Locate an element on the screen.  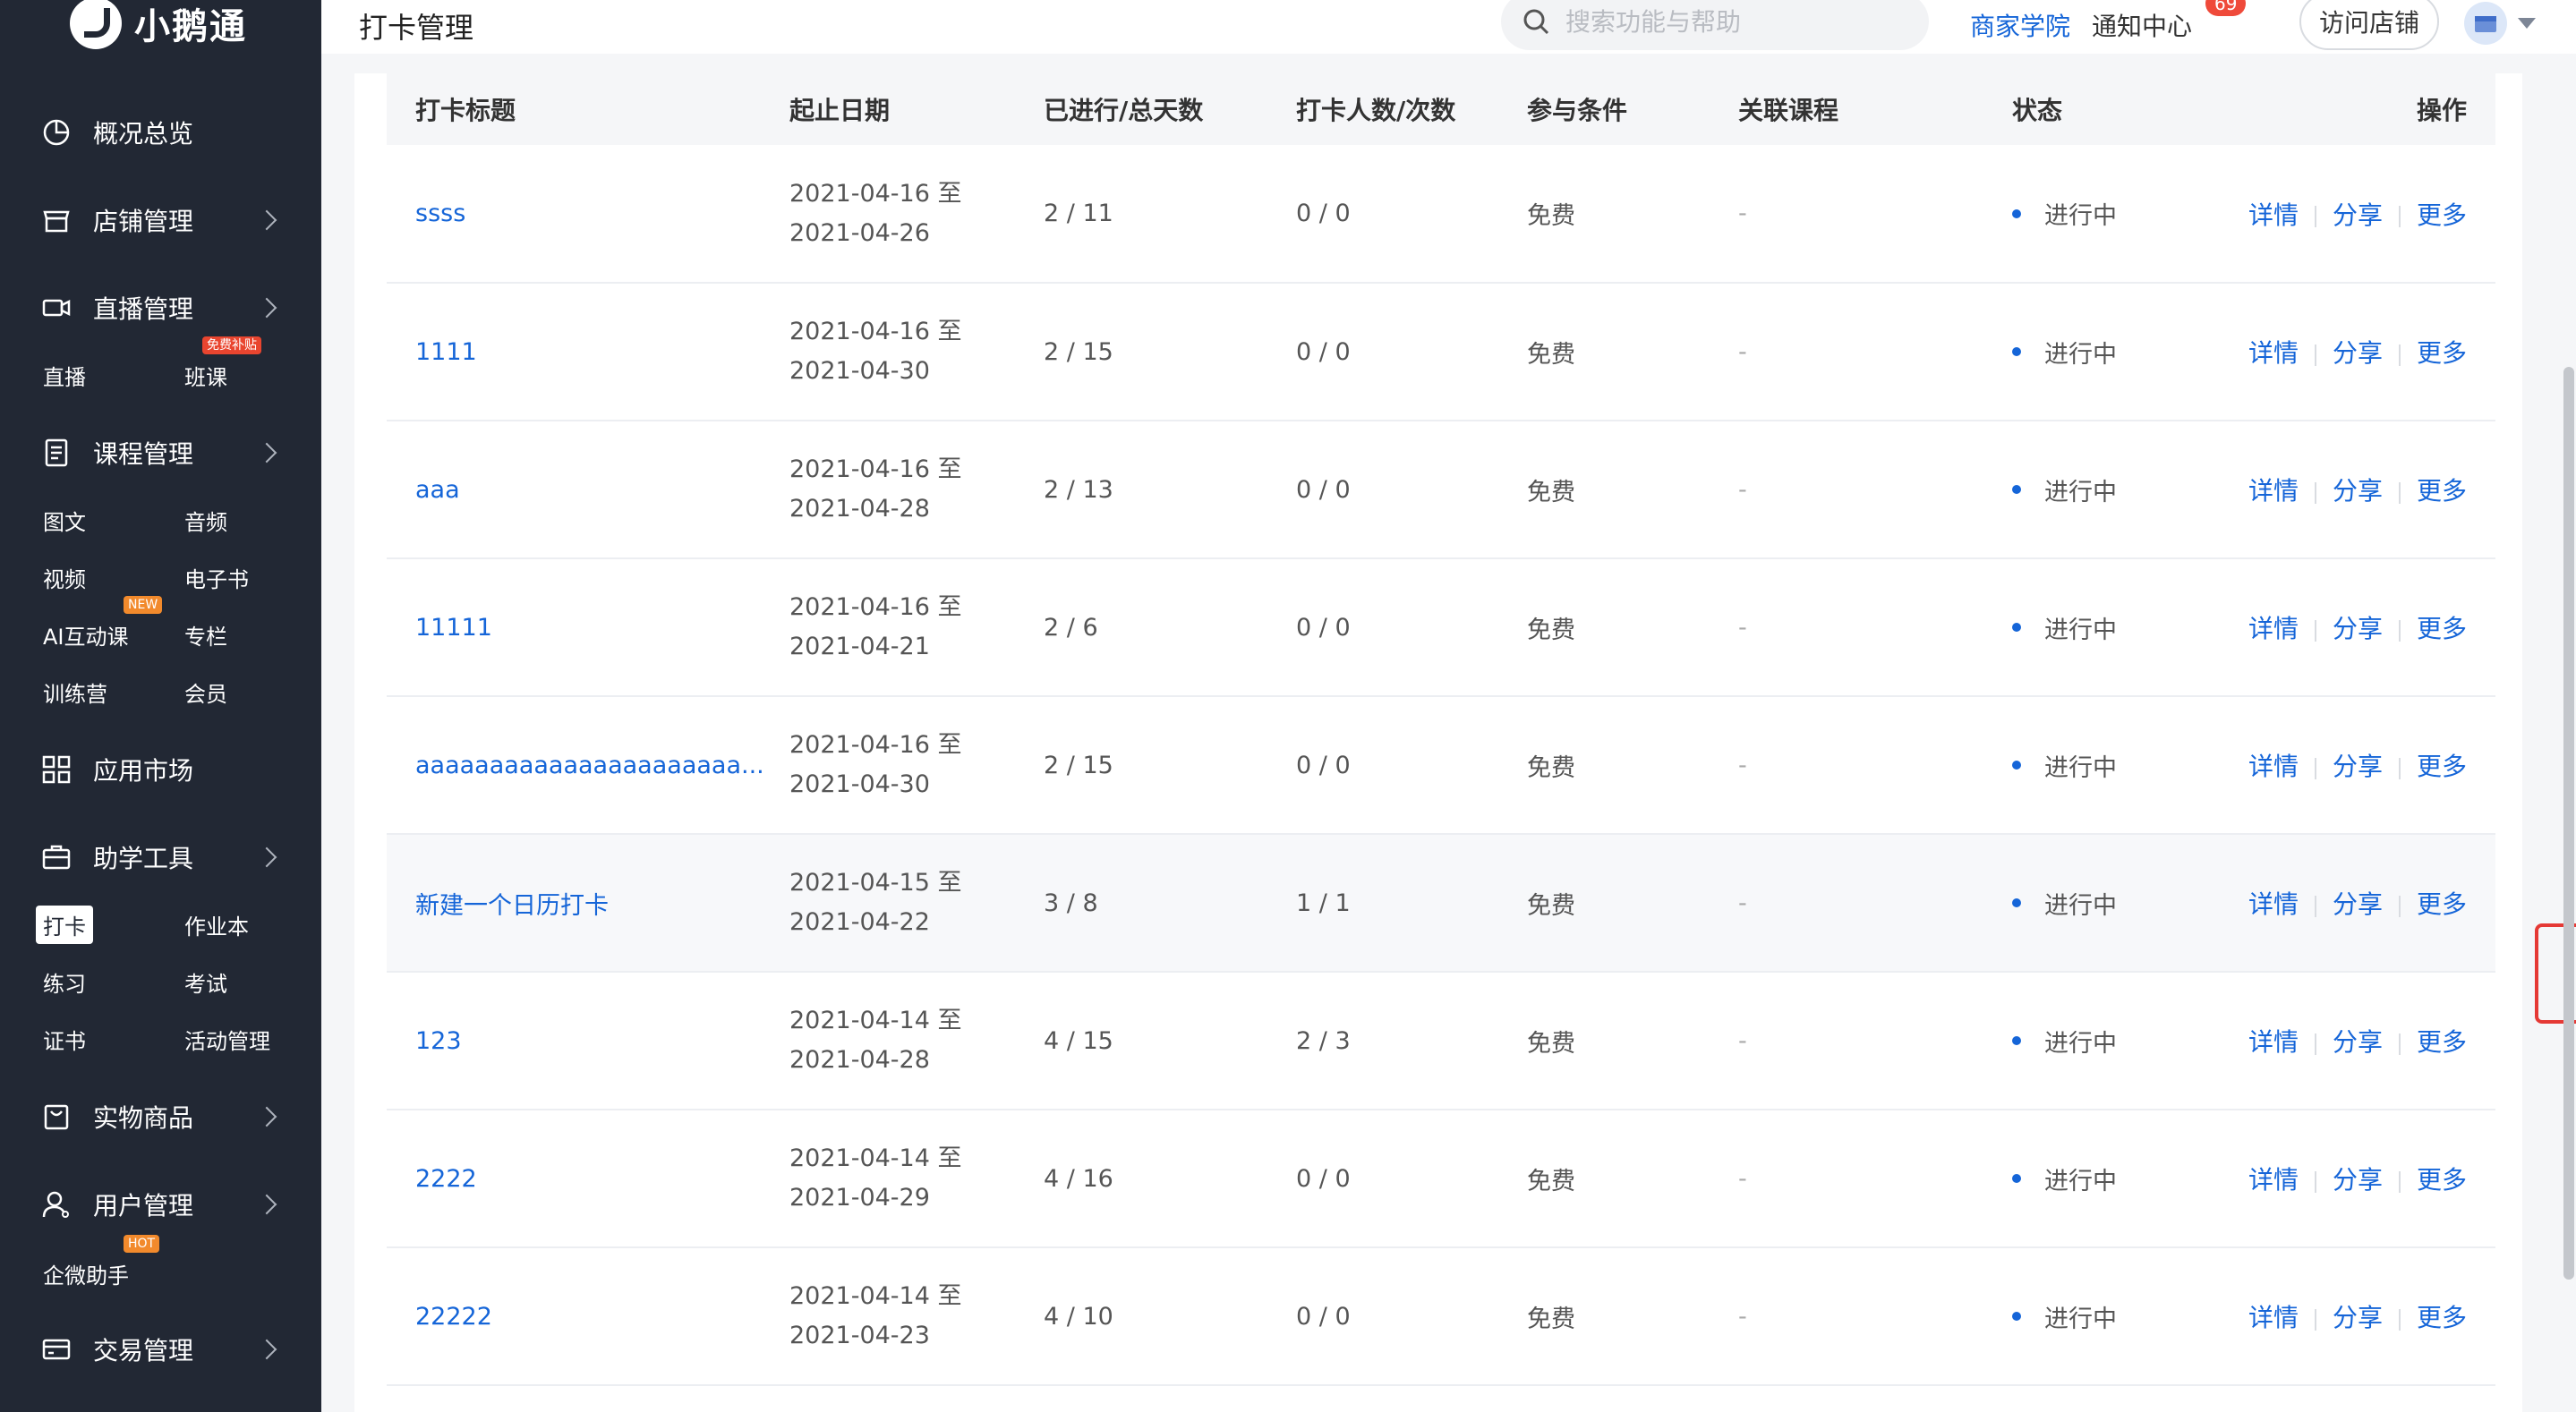
nav-goods: 实物商品 is located at coordinates (160, 1117).